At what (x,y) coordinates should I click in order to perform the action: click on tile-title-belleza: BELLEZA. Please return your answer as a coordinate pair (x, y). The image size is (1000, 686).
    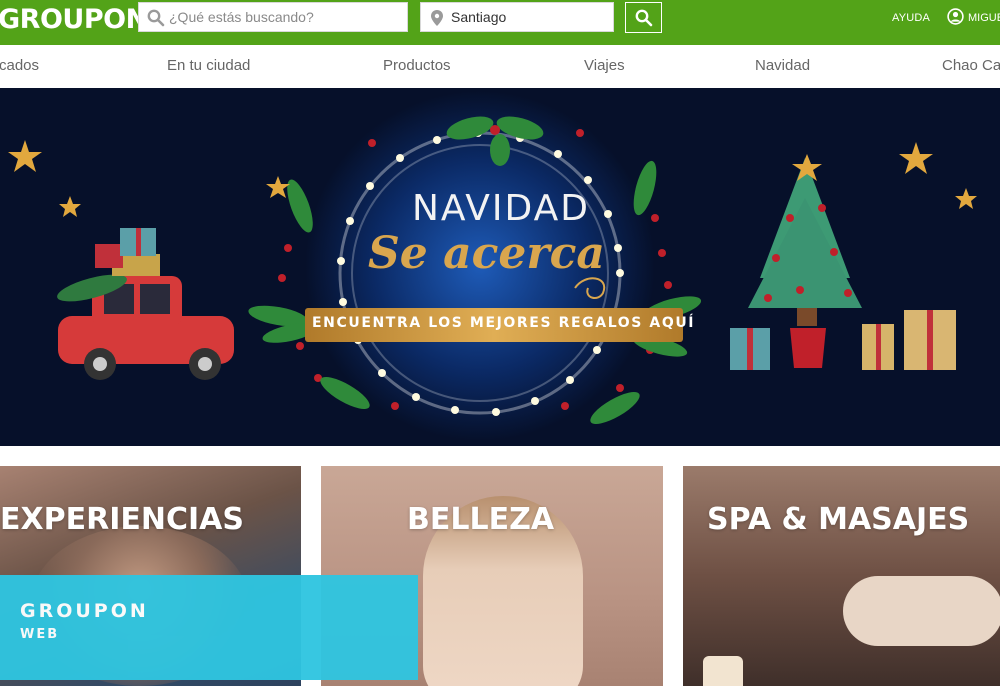
    Looking at the image, I should click on (481, 519).